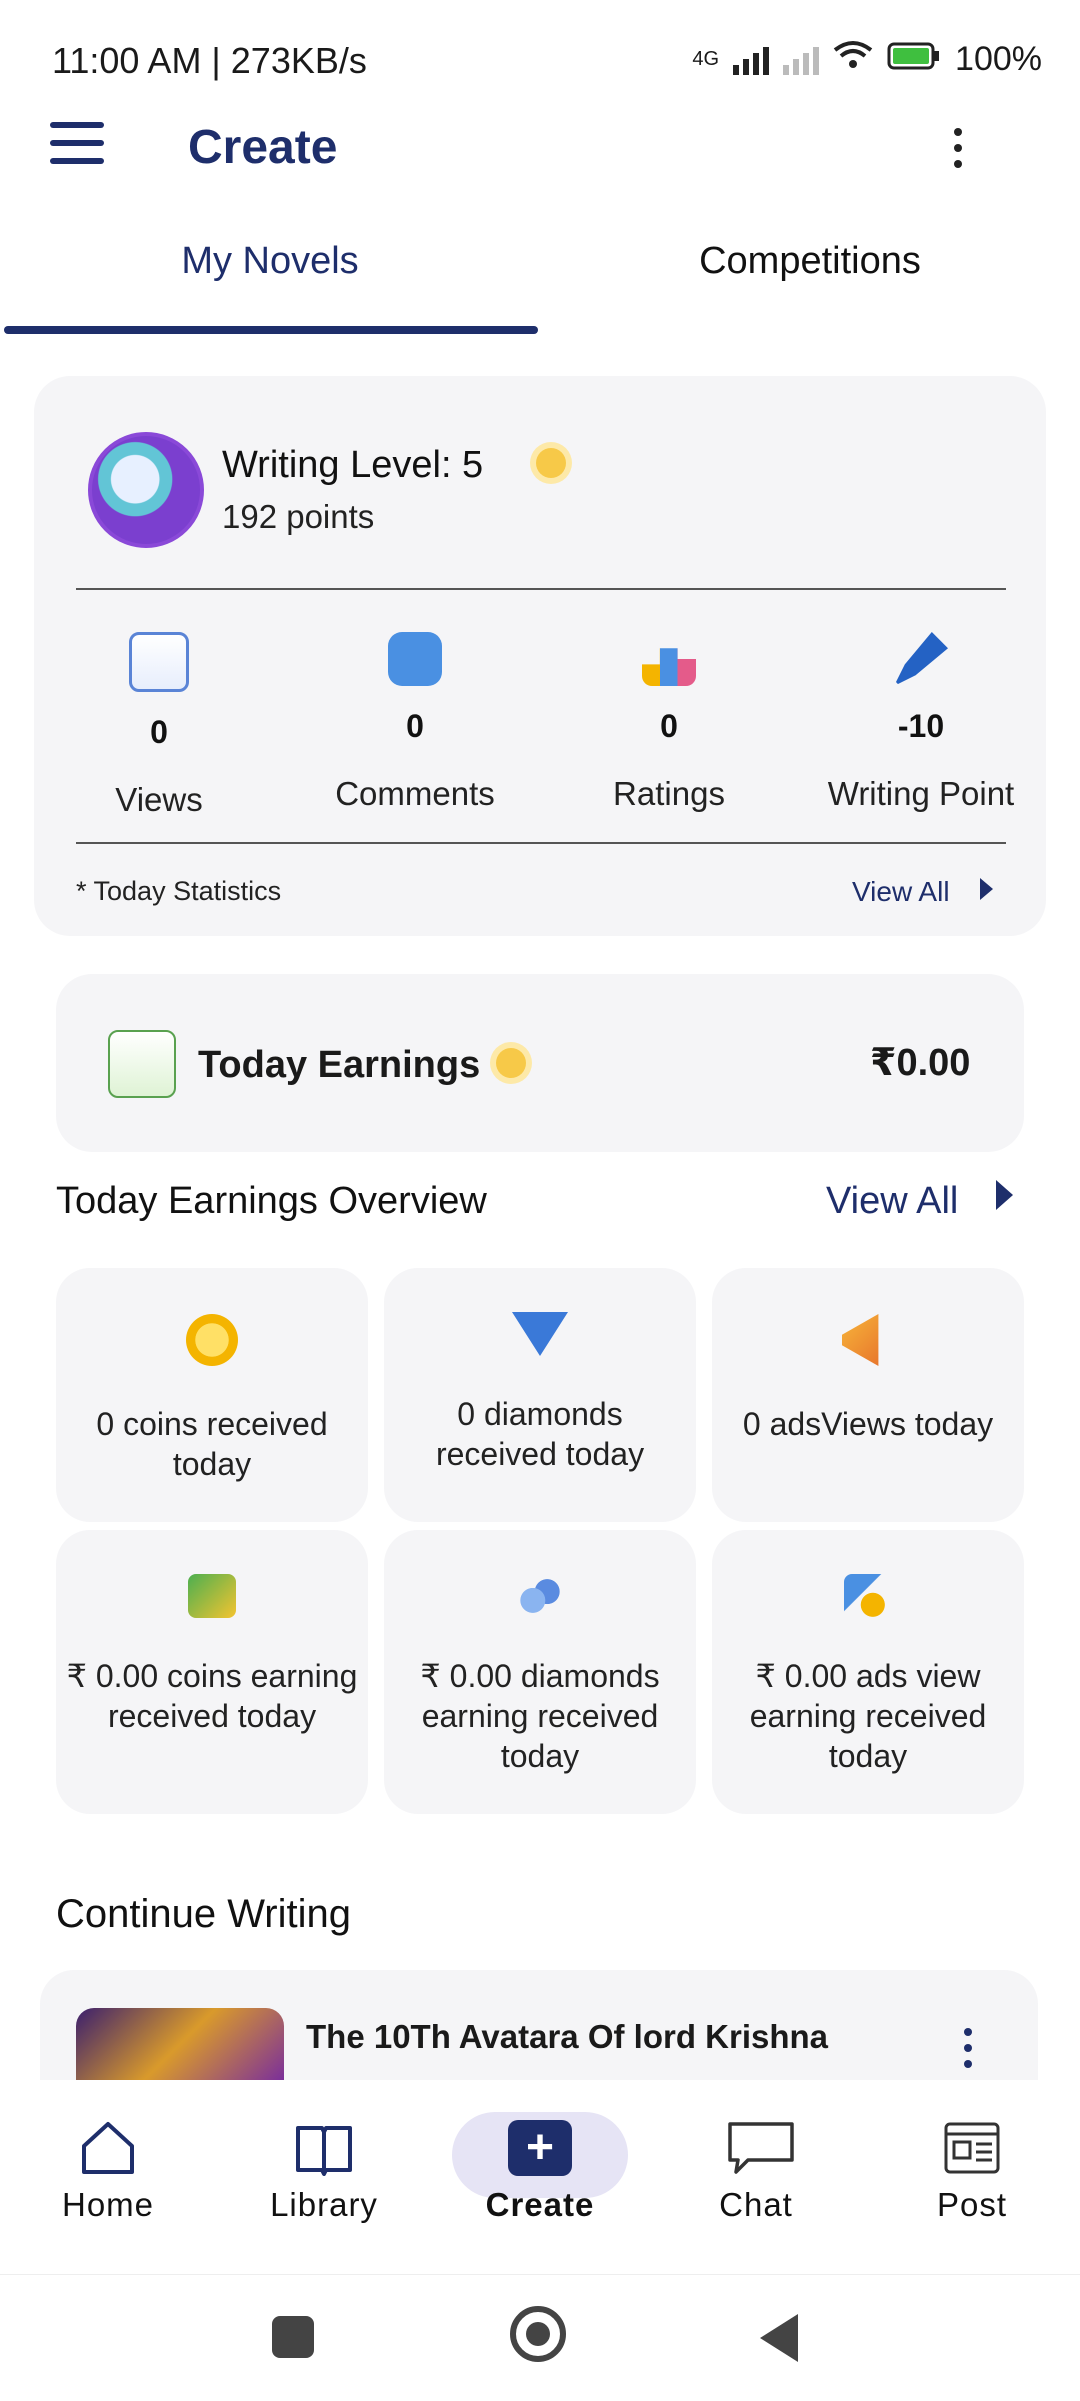  What do you see at coordinates (868, 1424) in the screenshot?
I see `tile-text: 0 adsViews today` at bounding box center [868, 1424].